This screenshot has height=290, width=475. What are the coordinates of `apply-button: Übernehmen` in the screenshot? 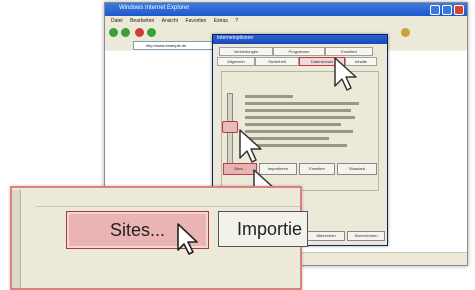 It's located at (366, 236).